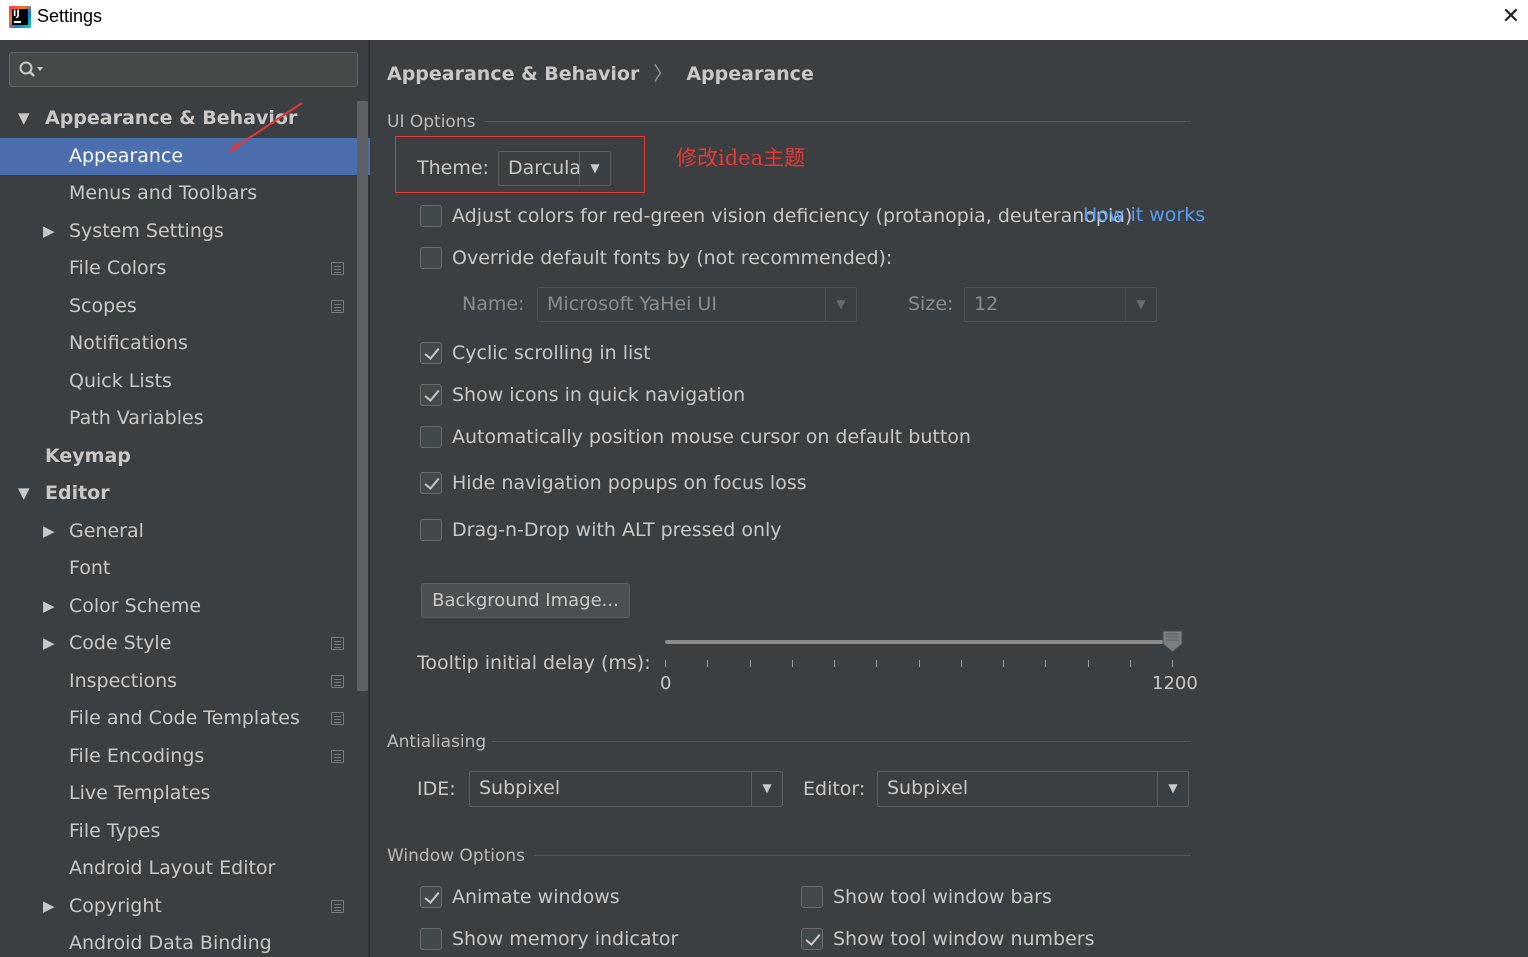  I want to click on font-size-select: 12 ▼, so click(1060, 304).